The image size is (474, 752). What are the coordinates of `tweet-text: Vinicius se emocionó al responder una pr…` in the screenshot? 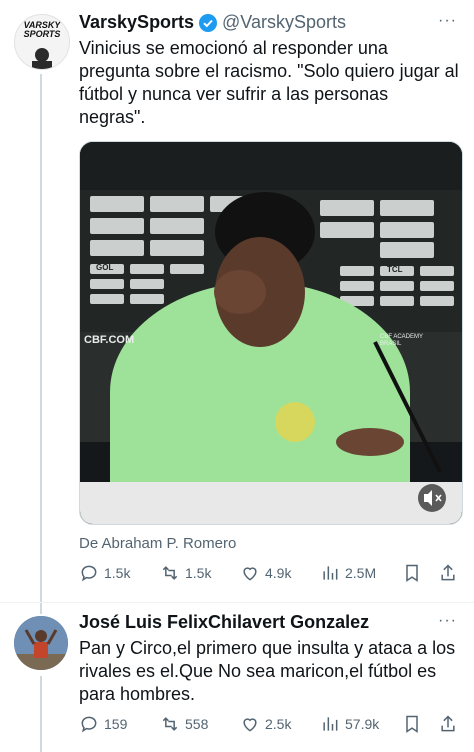 It's located at (269, 82).